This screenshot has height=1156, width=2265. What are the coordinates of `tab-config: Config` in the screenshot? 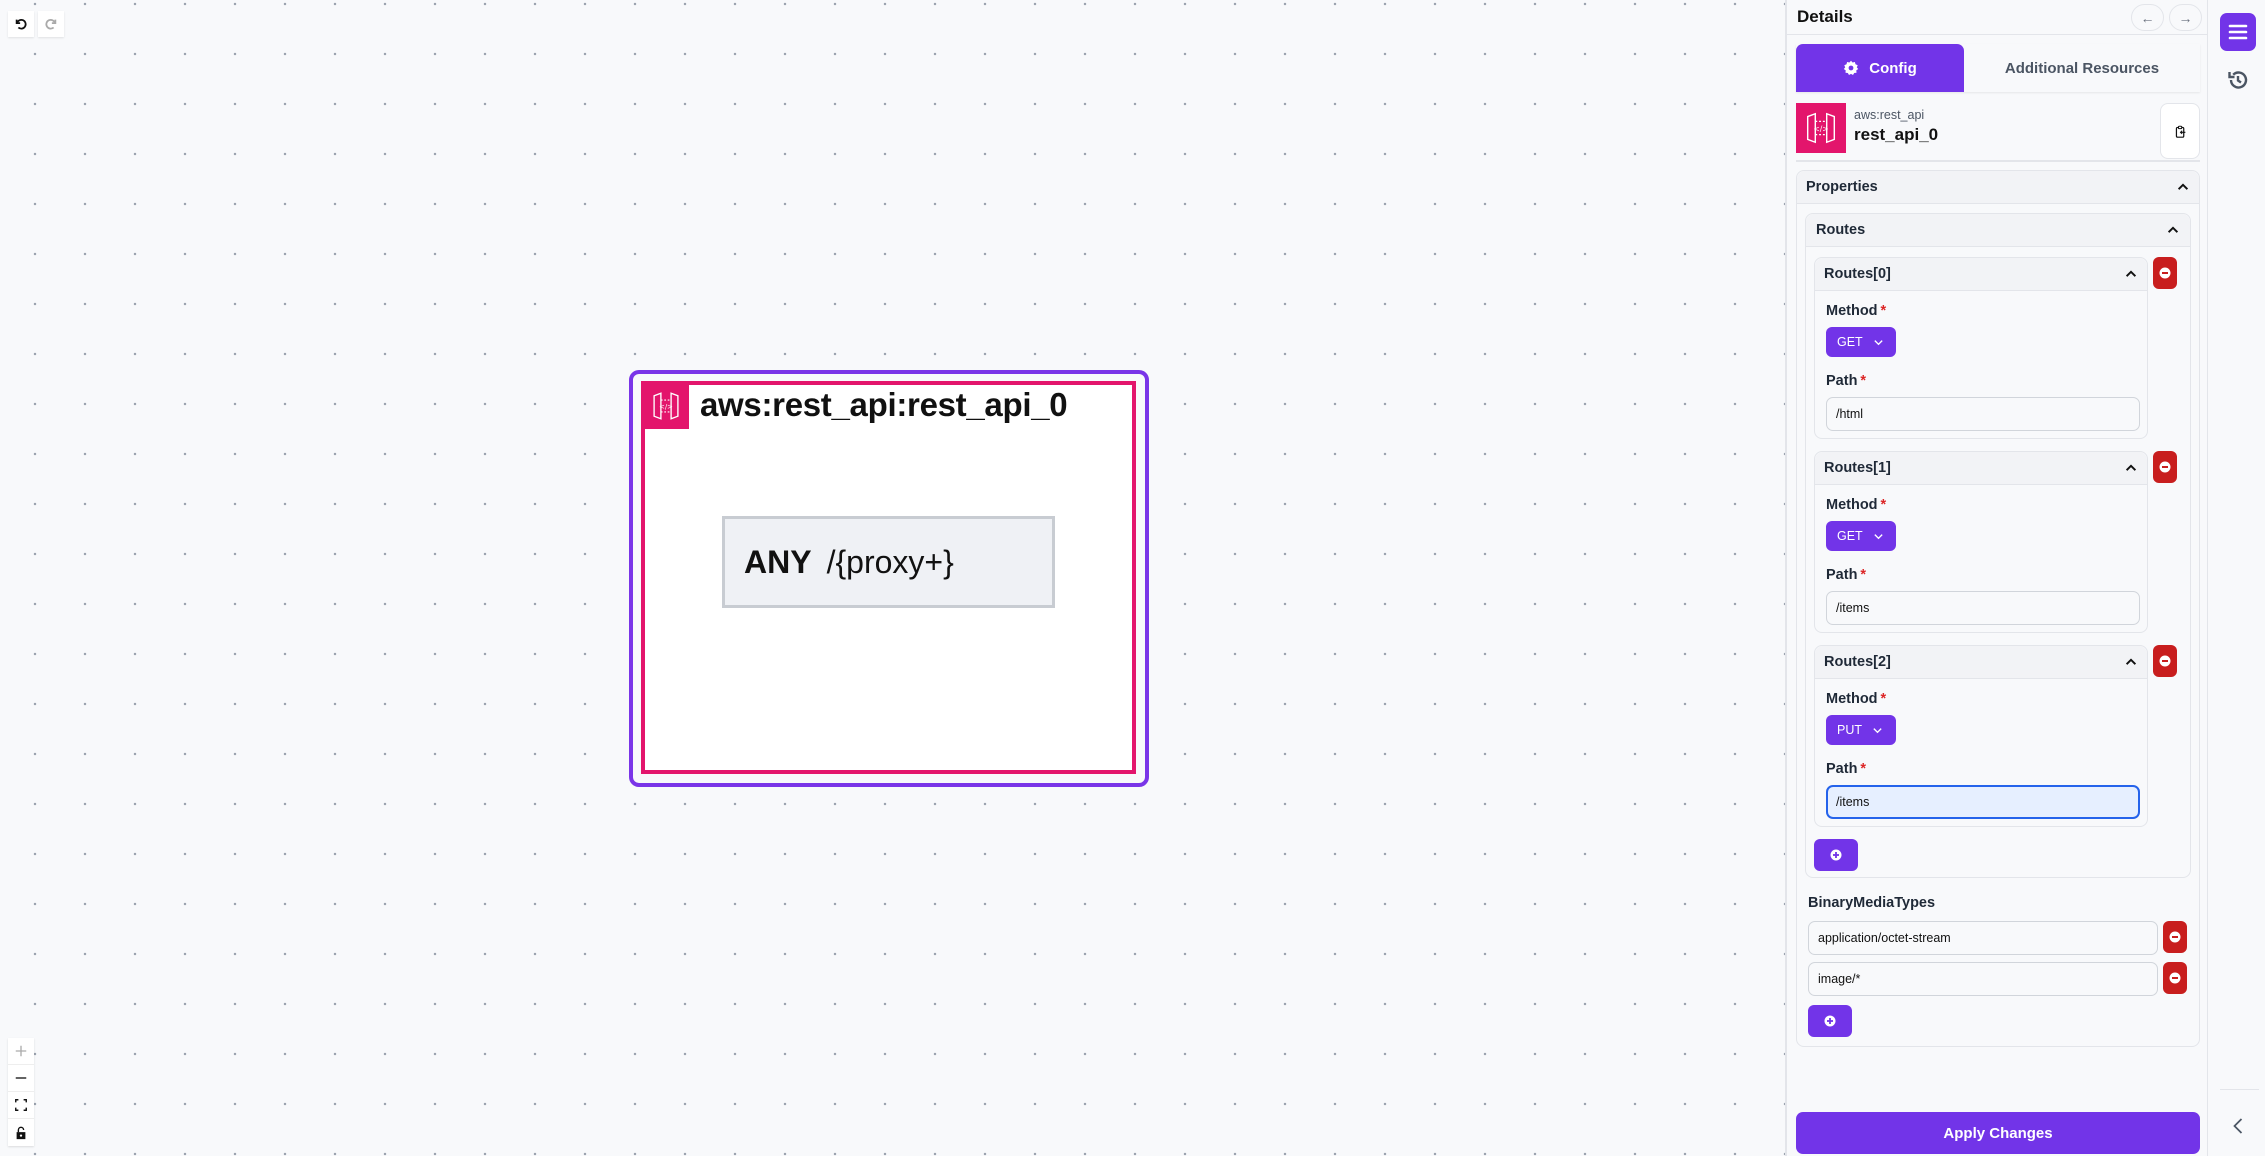 It's located at (1880, 68).